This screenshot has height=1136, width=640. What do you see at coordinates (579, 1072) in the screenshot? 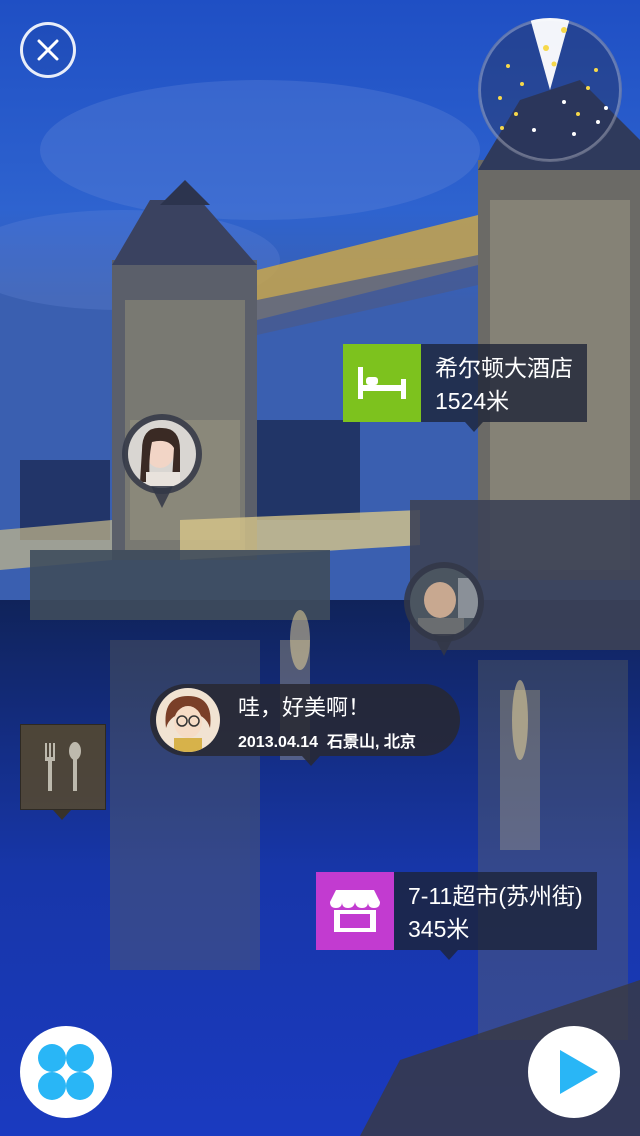
I see `play-icon` at bounding box center [579, 1072].